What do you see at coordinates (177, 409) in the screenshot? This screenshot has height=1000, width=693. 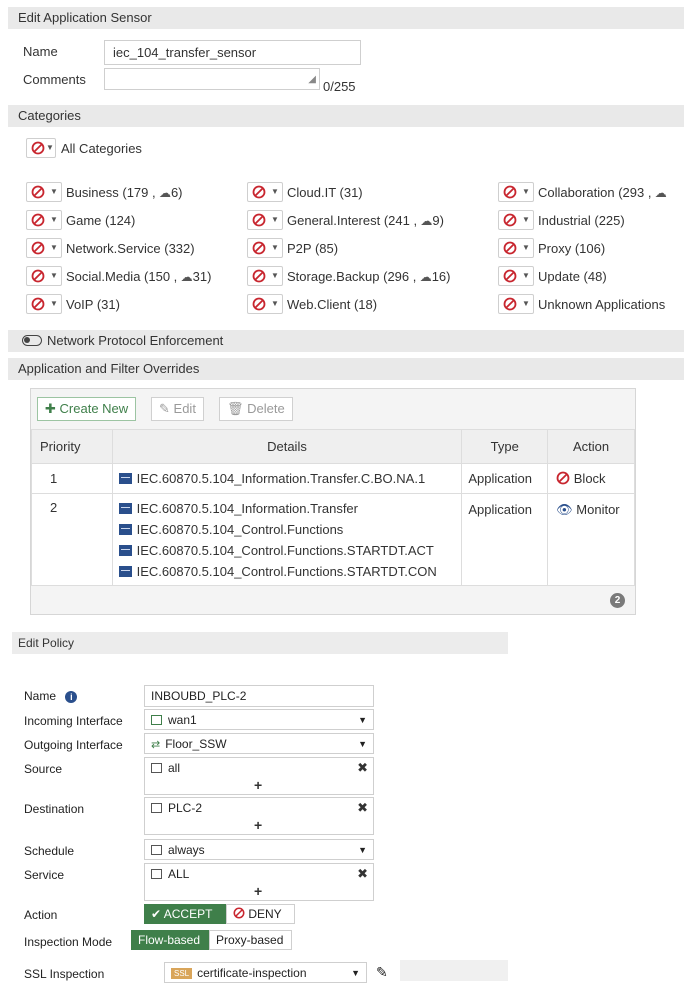 I see `edit-button: ✎ Edit` at bounding box center [177, 409].